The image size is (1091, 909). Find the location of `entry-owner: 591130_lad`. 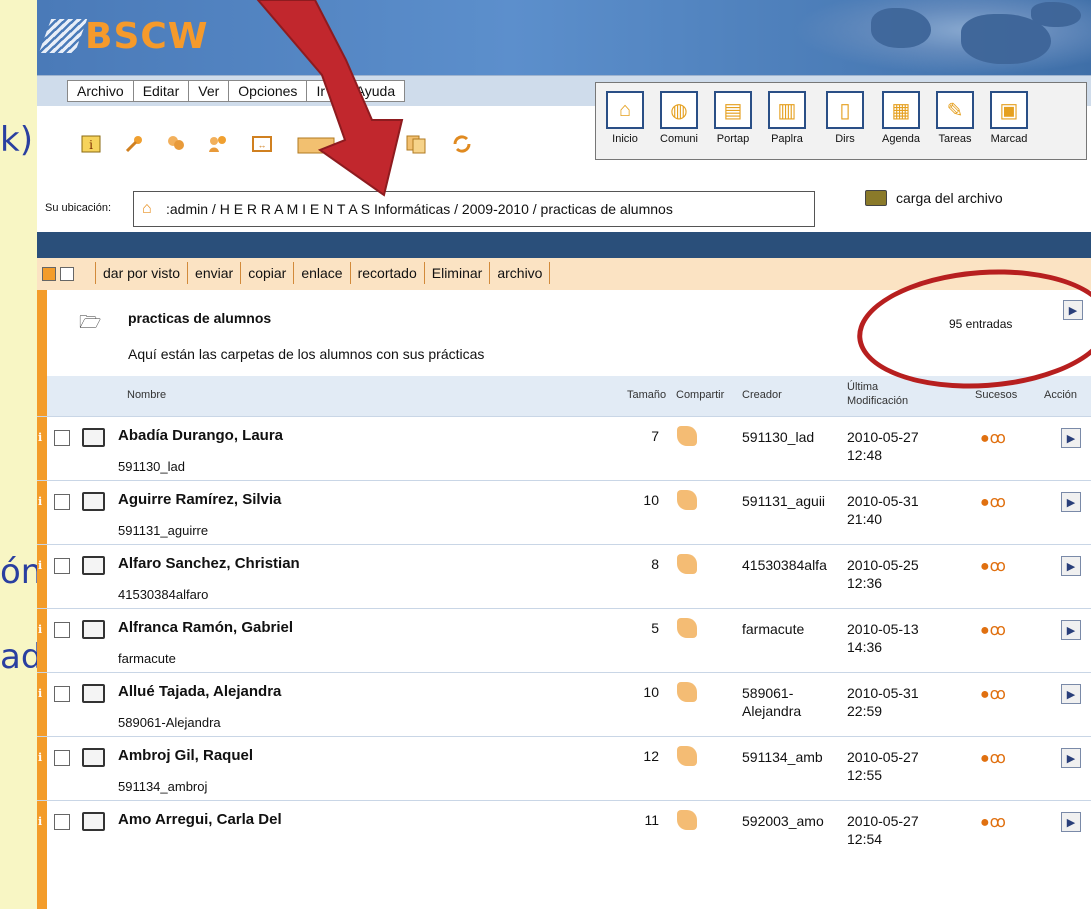

entry-owner: 591130_lad is located at coordinates (151, 466).